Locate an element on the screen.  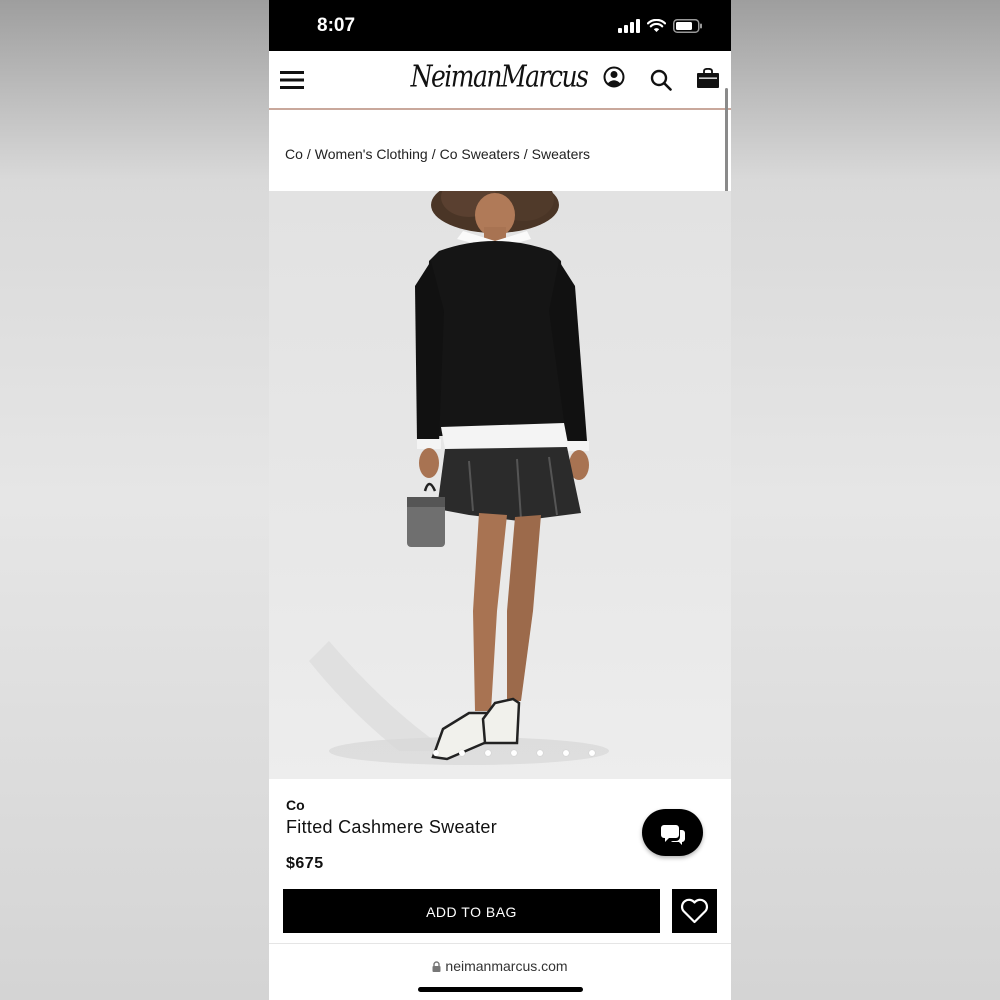
status-time: 8:07 is located at coordinates (336, 25).